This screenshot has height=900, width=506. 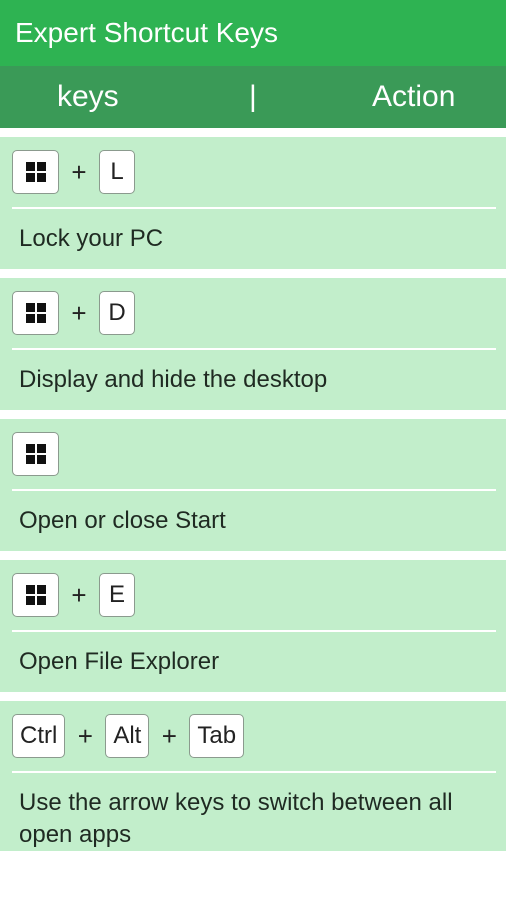 I want to click on key-cap: D, so click(x=117, y=313).